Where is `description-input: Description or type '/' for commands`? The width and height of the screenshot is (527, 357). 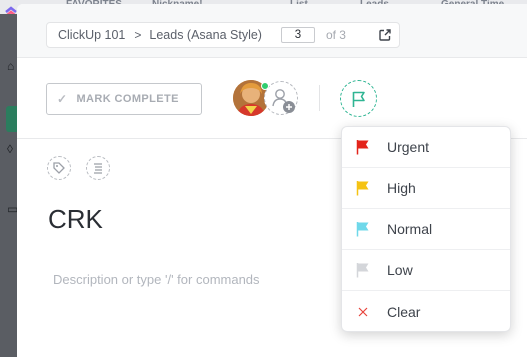 description-input: Description or type '/' for commands is located at coordinates (156, 279).